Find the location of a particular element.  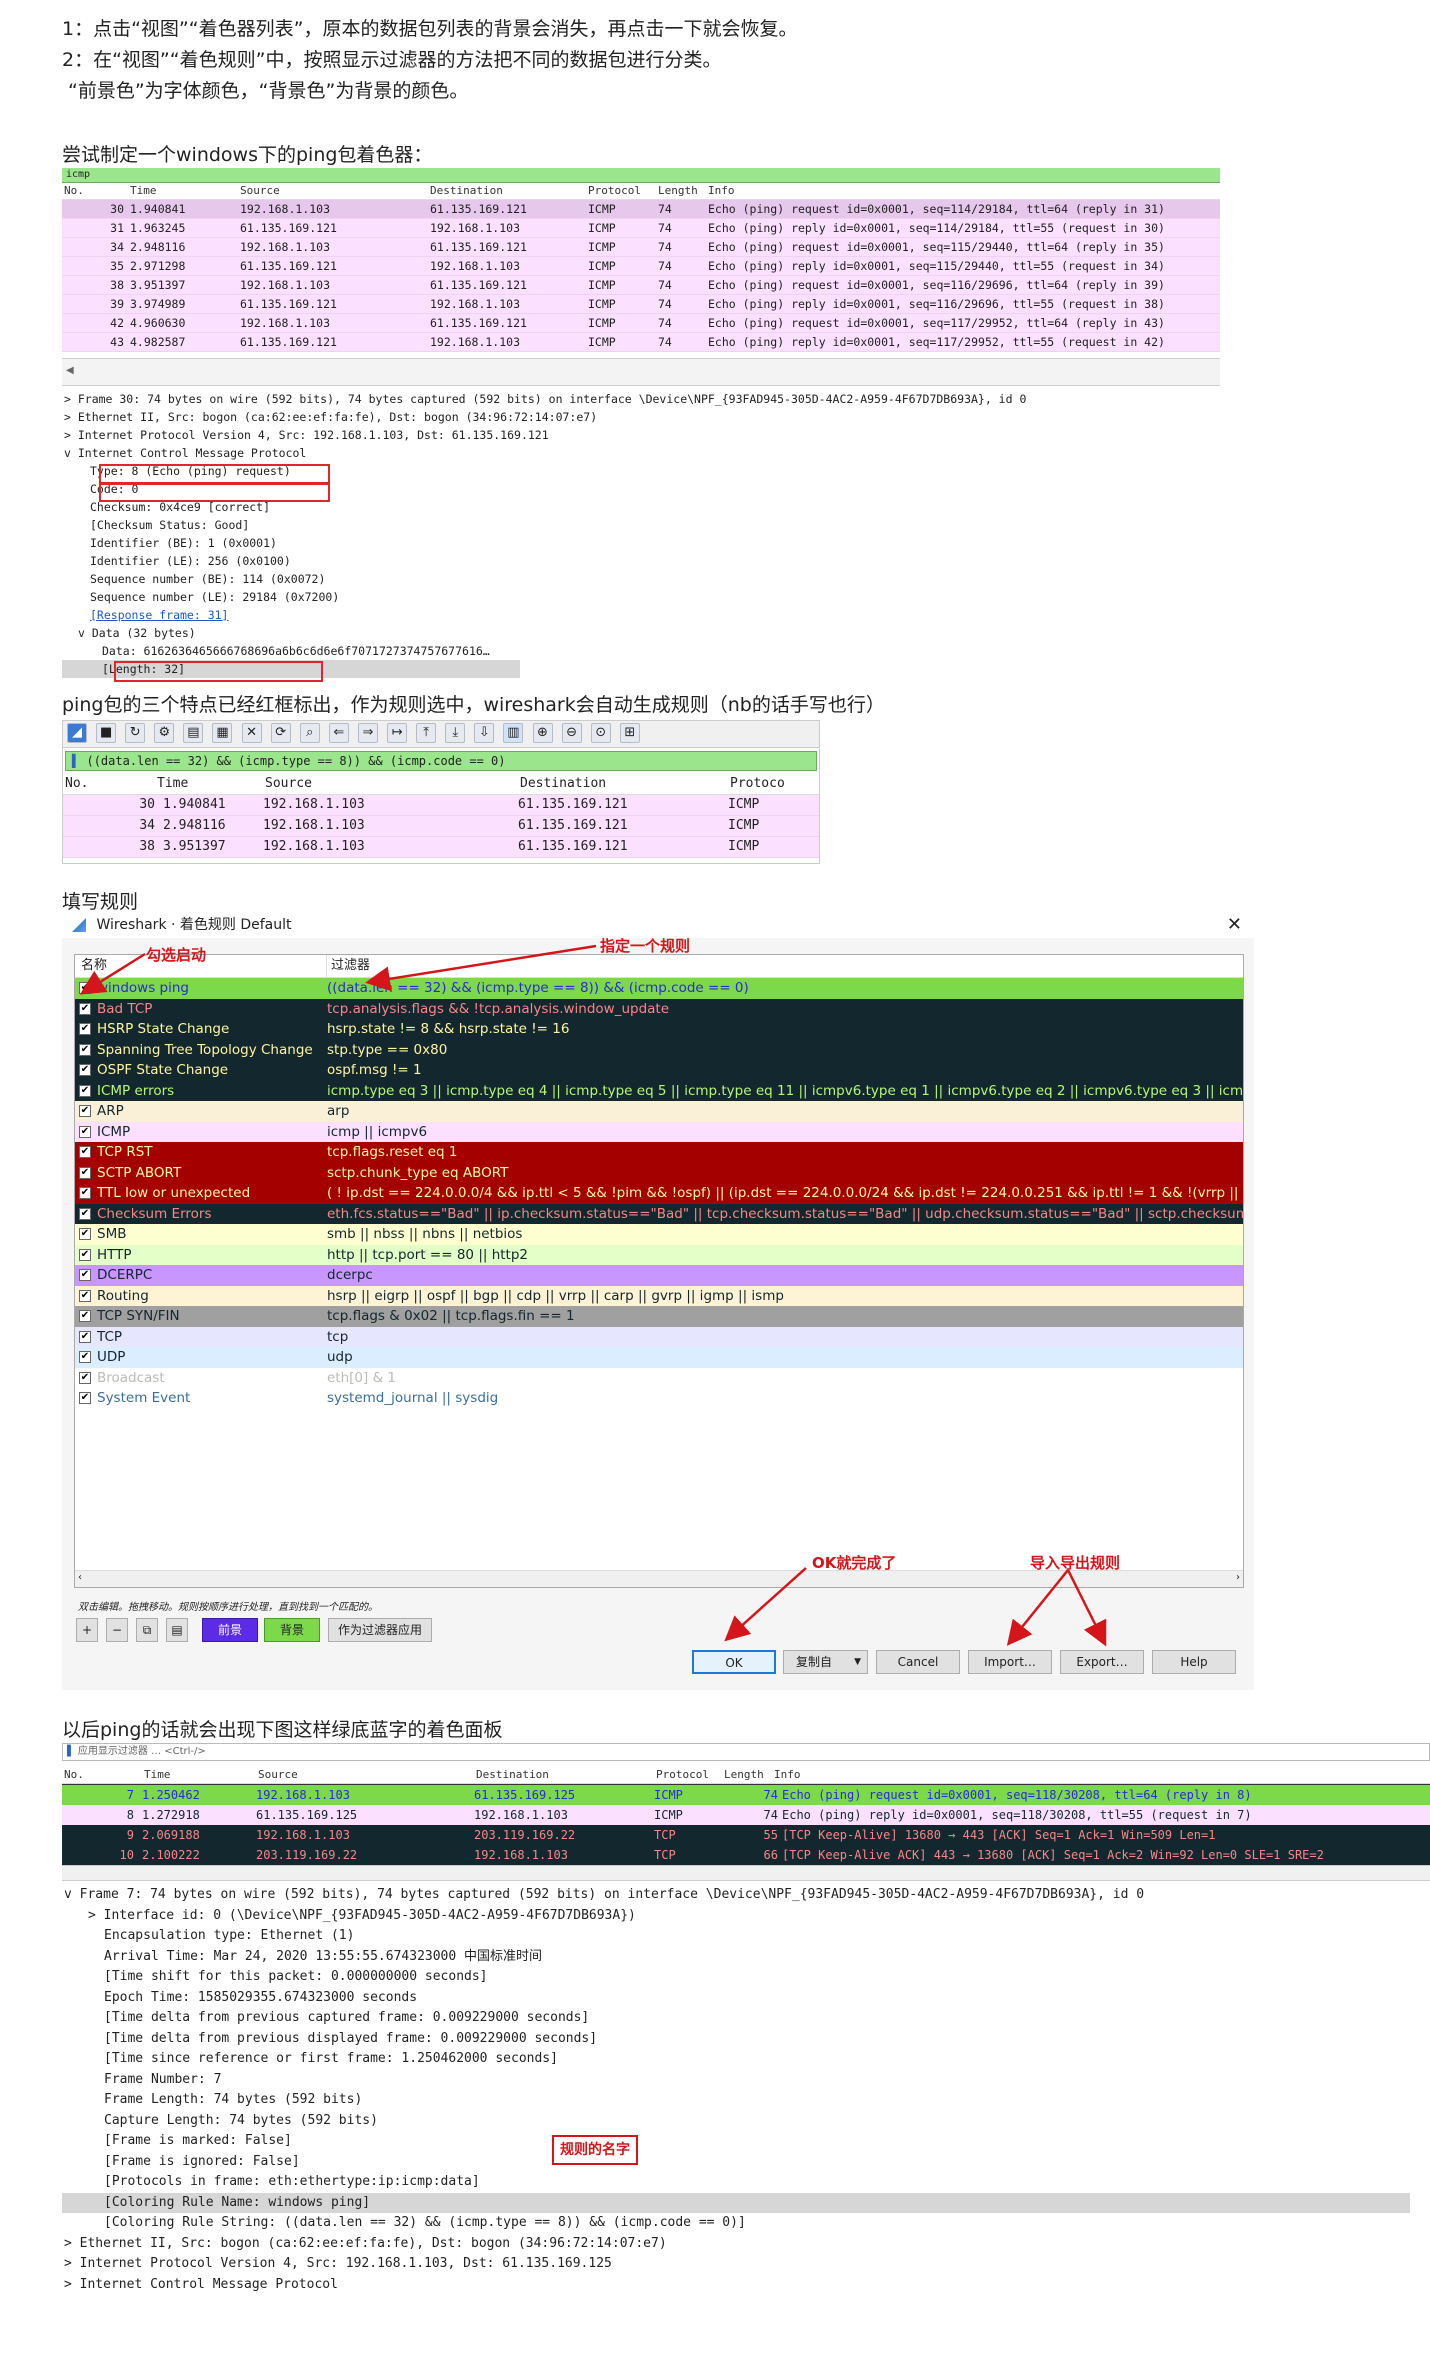

arrow-to-filter is located at coordinates (481, 968).